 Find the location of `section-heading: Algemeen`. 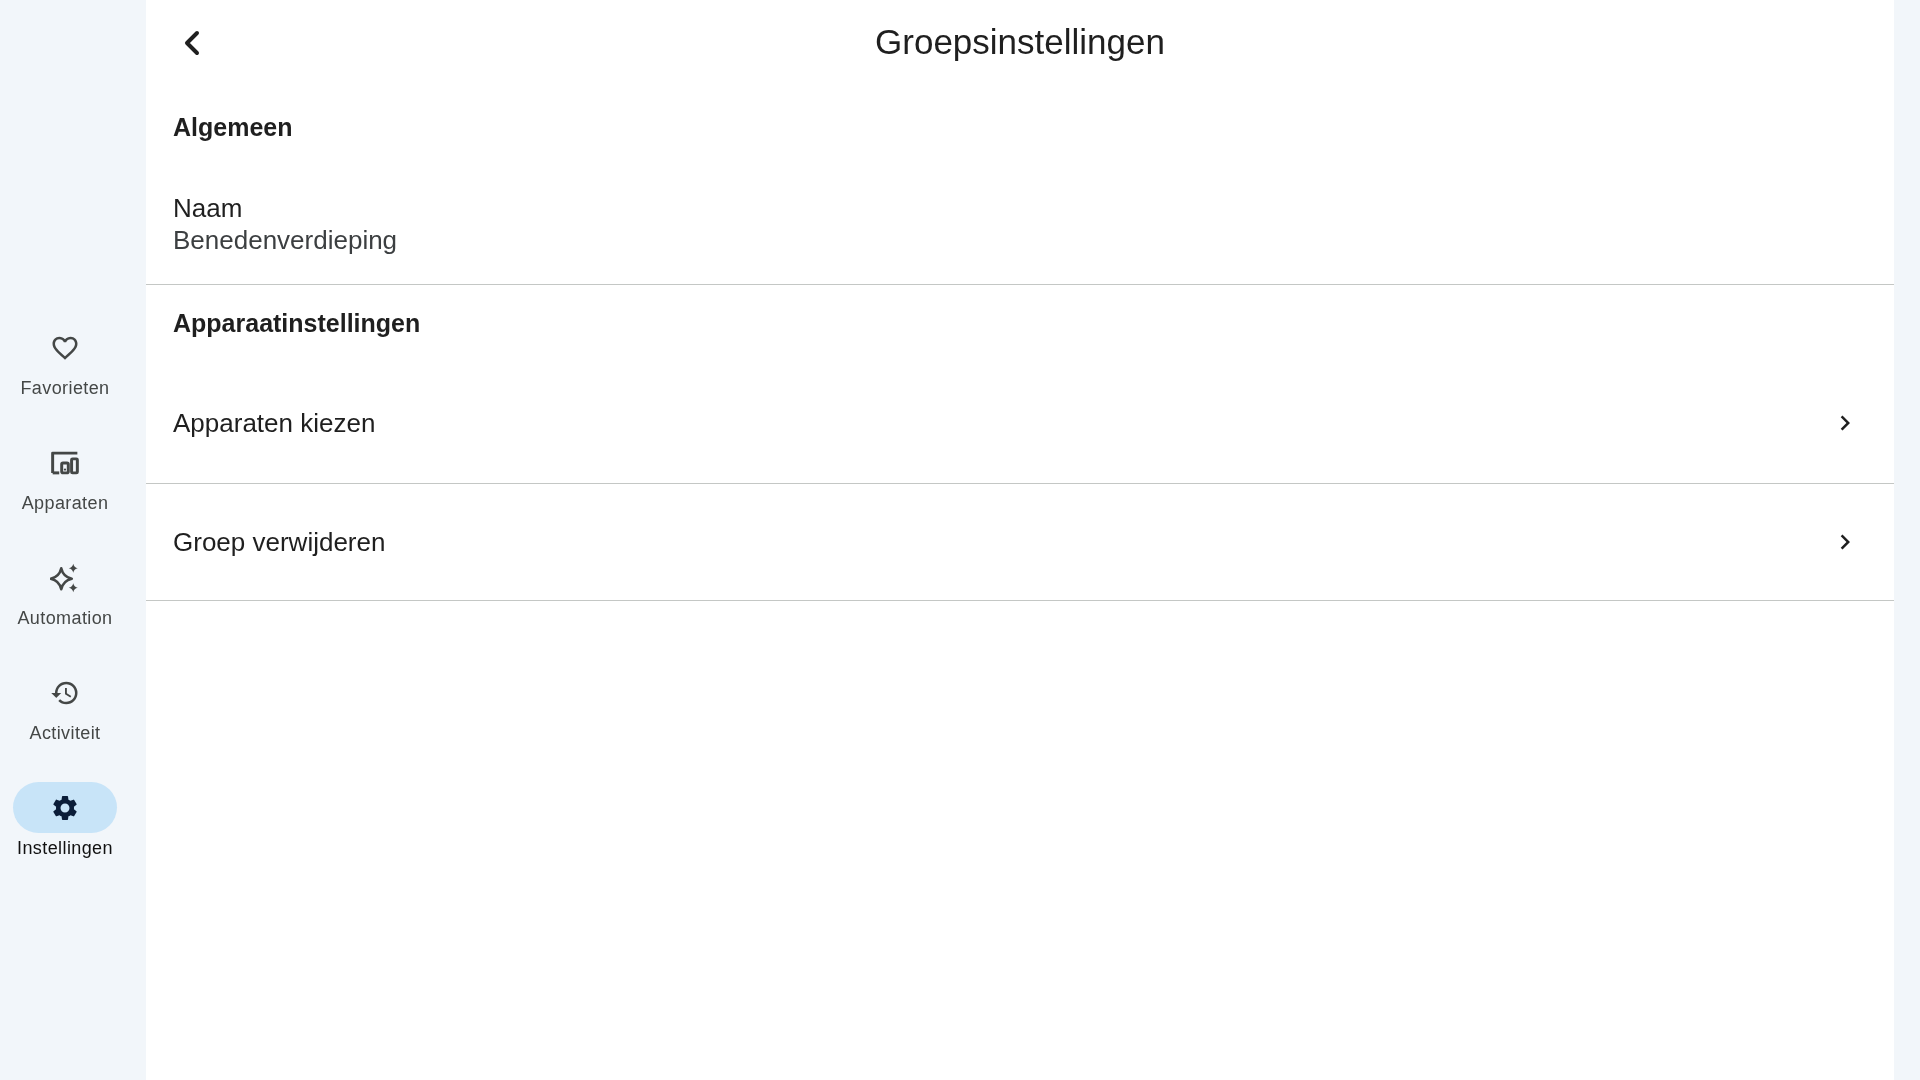

section-heading: Algemeen is located at coordinates (233, 127).